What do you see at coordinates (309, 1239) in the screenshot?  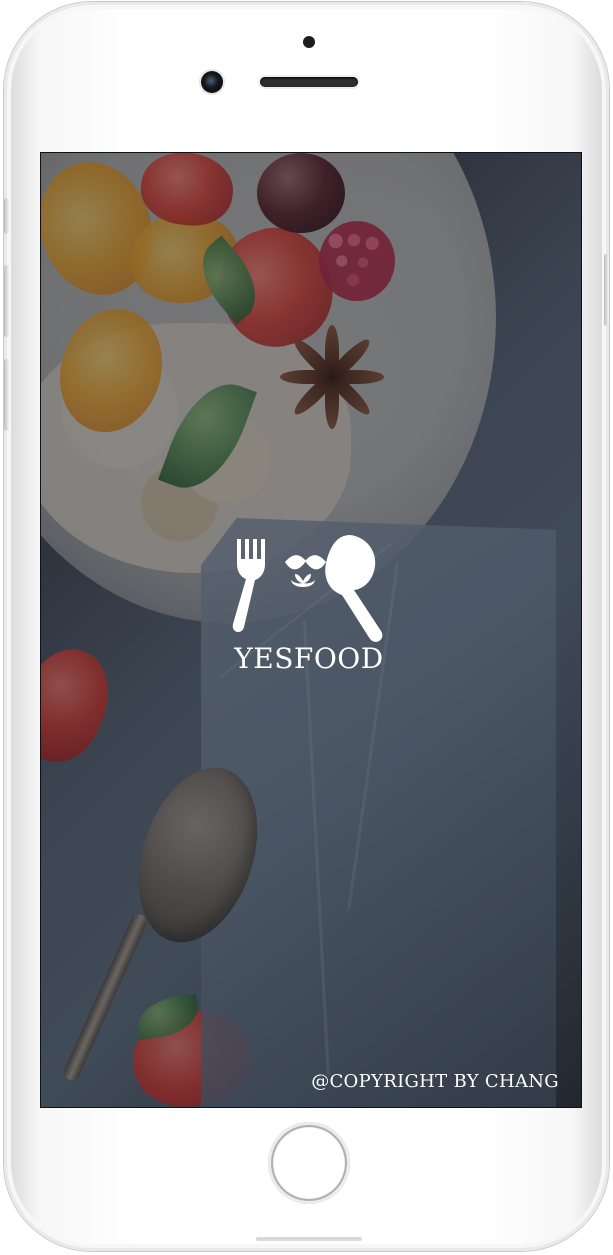 I see `microphone-slot` at bounding box center [309, 1239].